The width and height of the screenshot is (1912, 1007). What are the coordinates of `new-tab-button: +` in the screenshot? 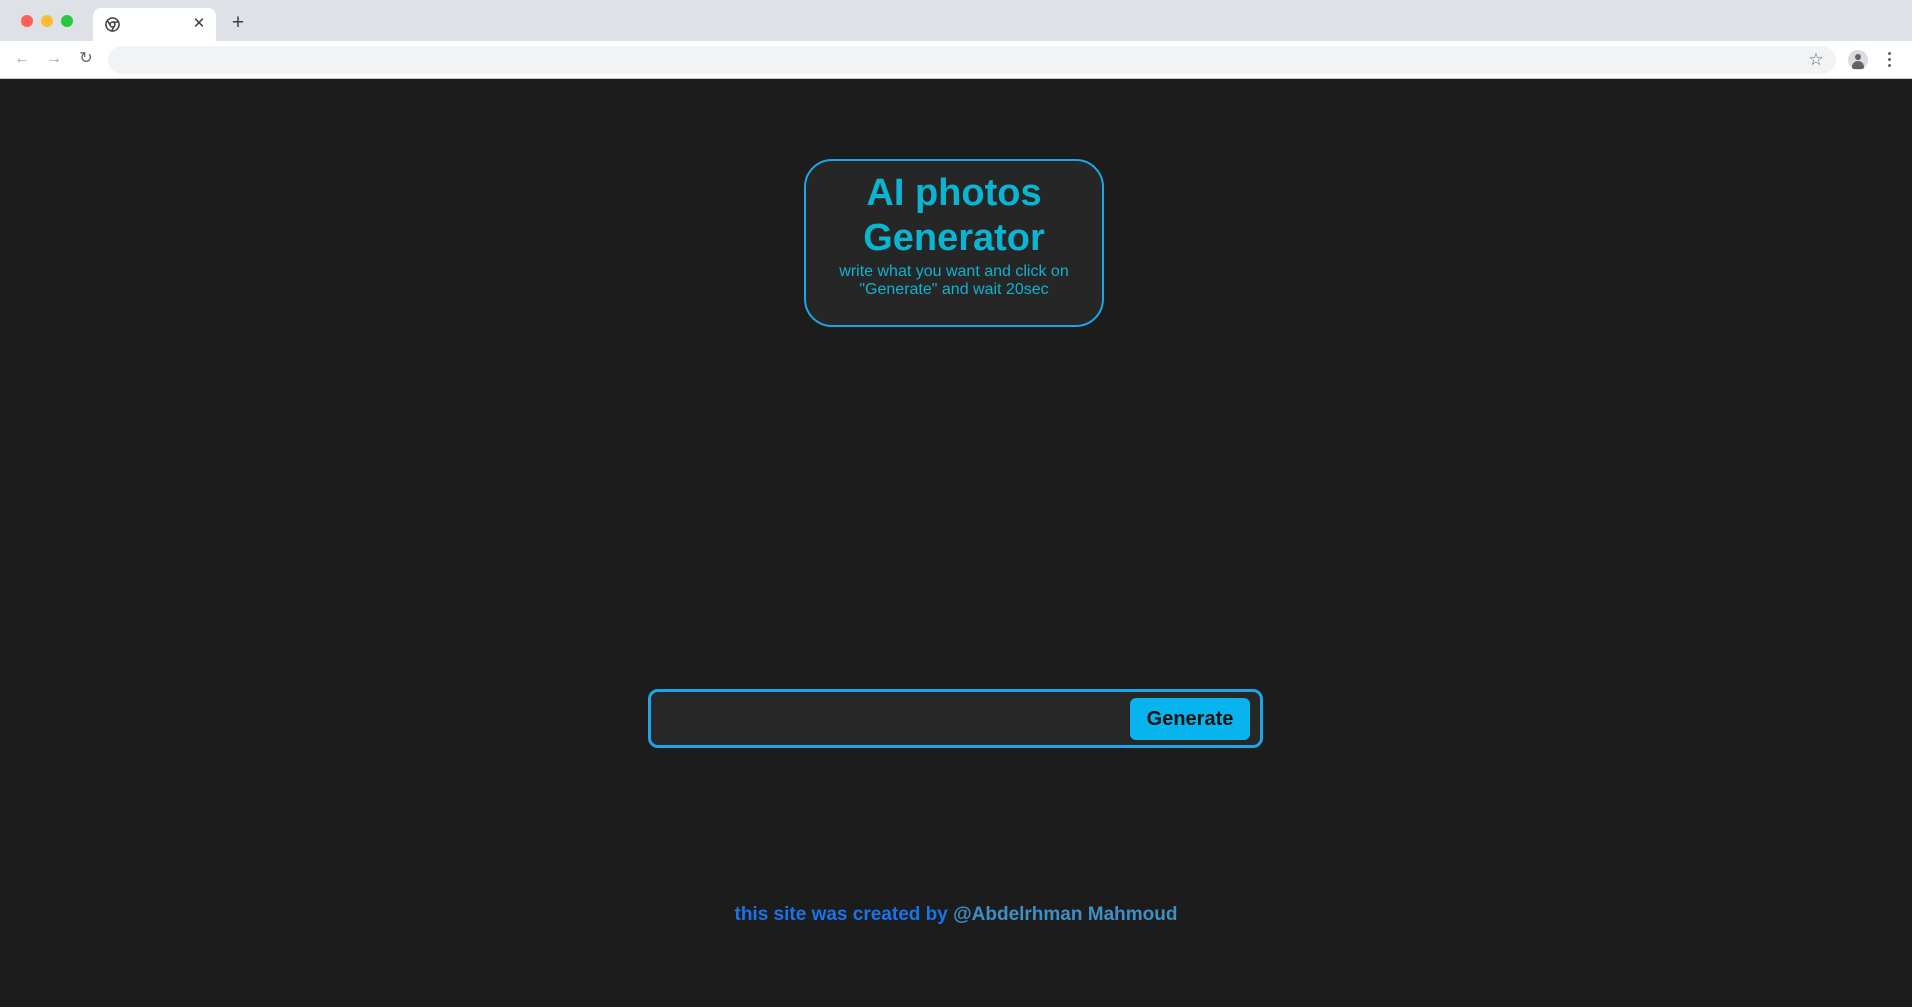 It's located at (238, 23).